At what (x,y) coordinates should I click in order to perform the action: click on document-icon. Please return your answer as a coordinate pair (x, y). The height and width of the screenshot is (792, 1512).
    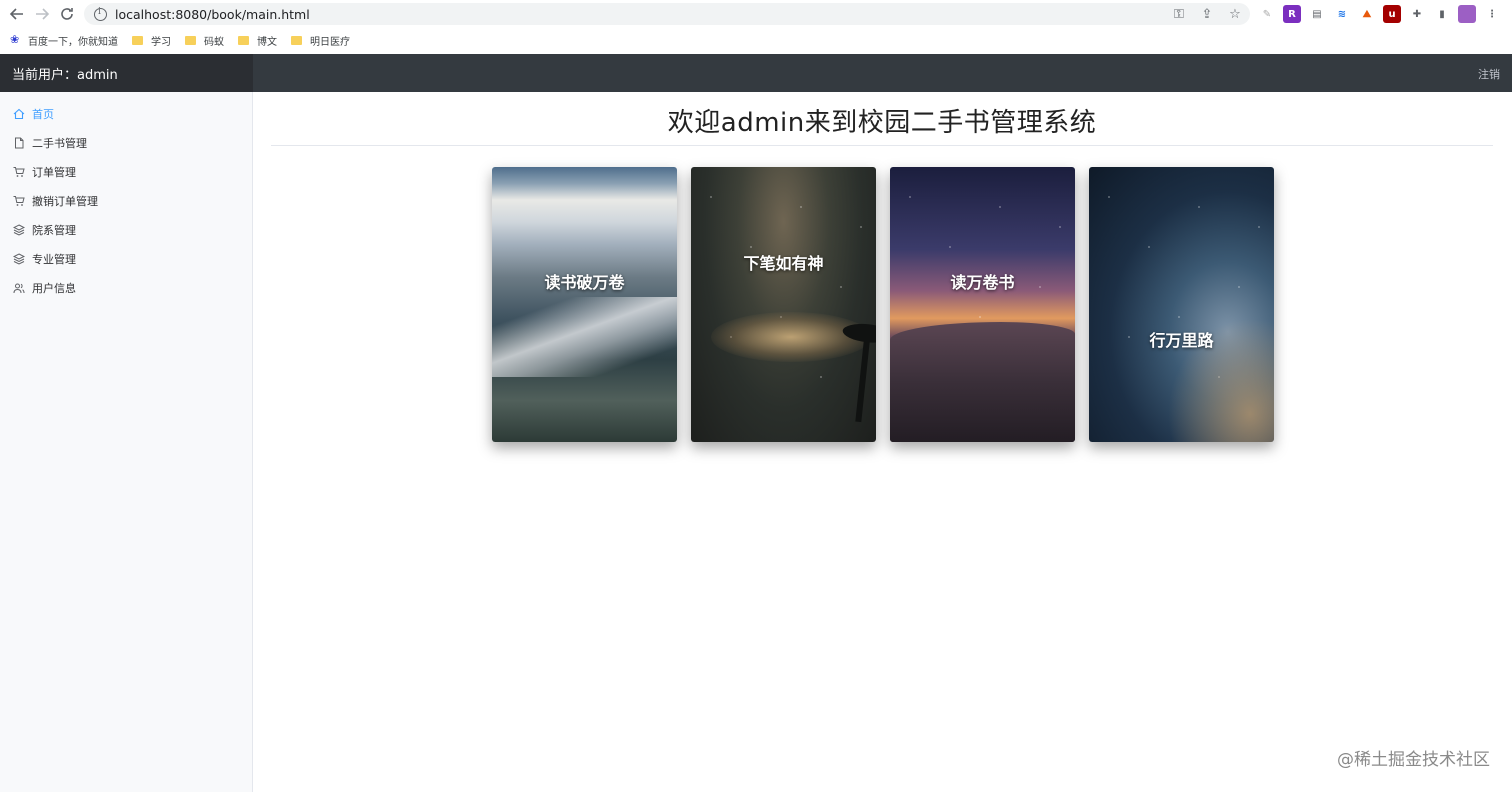
    Looking at the image, I should click on (19, 143).